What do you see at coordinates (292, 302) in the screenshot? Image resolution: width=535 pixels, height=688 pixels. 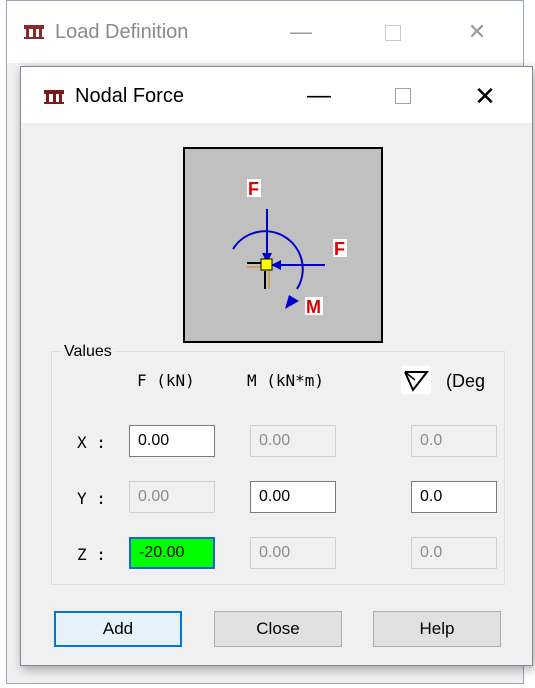 I see `moment-arrowhead` at bounding box center [292, 302].